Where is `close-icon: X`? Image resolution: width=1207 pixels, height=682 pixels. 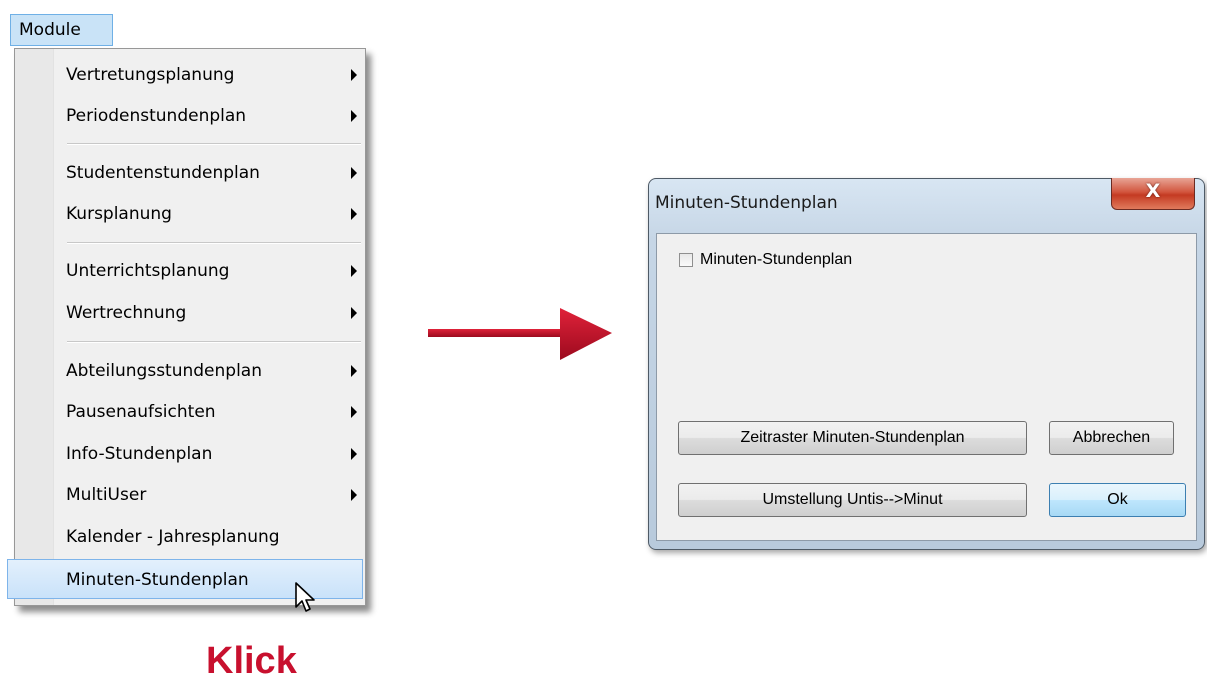
close-icon: X is located at coordinates (1153, 191).